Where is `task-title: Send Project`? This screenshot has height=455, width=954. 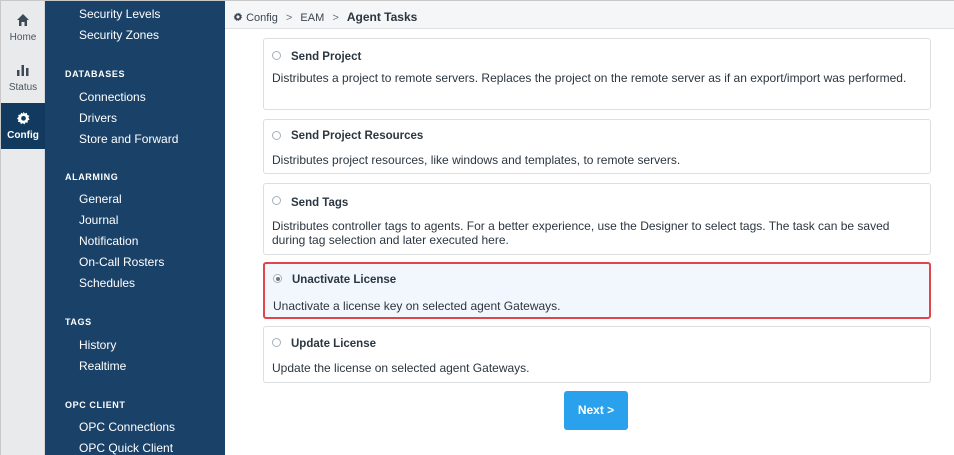
task-title: Send Project is located at coordinates (326, 57).